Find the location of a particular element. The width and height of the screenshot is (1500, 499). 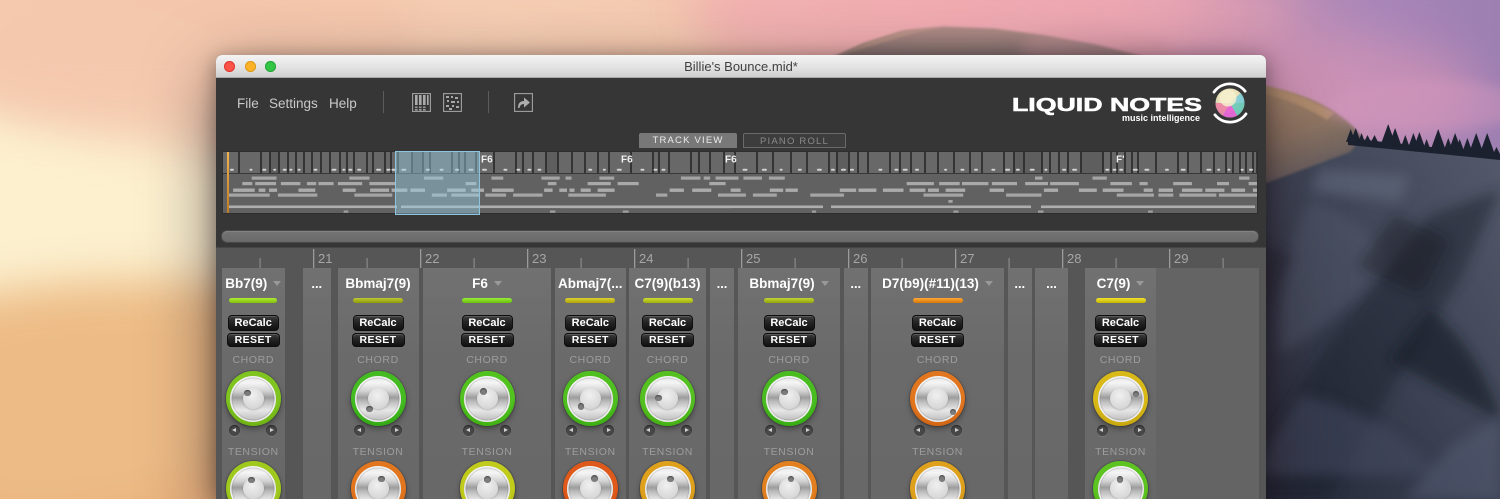

svg-text: 21 is located at coordinates (325, 258).